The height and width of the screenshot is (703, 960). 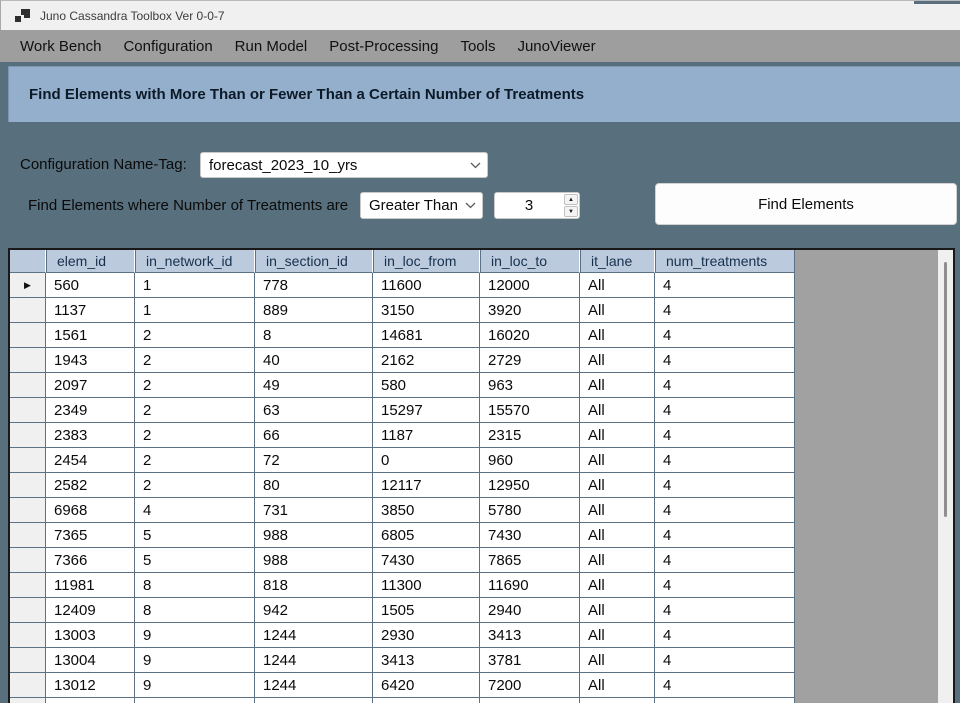 I want to click on table-row: 13012 9 1244 6420 7200 All 4, so click(x=481, y=685).